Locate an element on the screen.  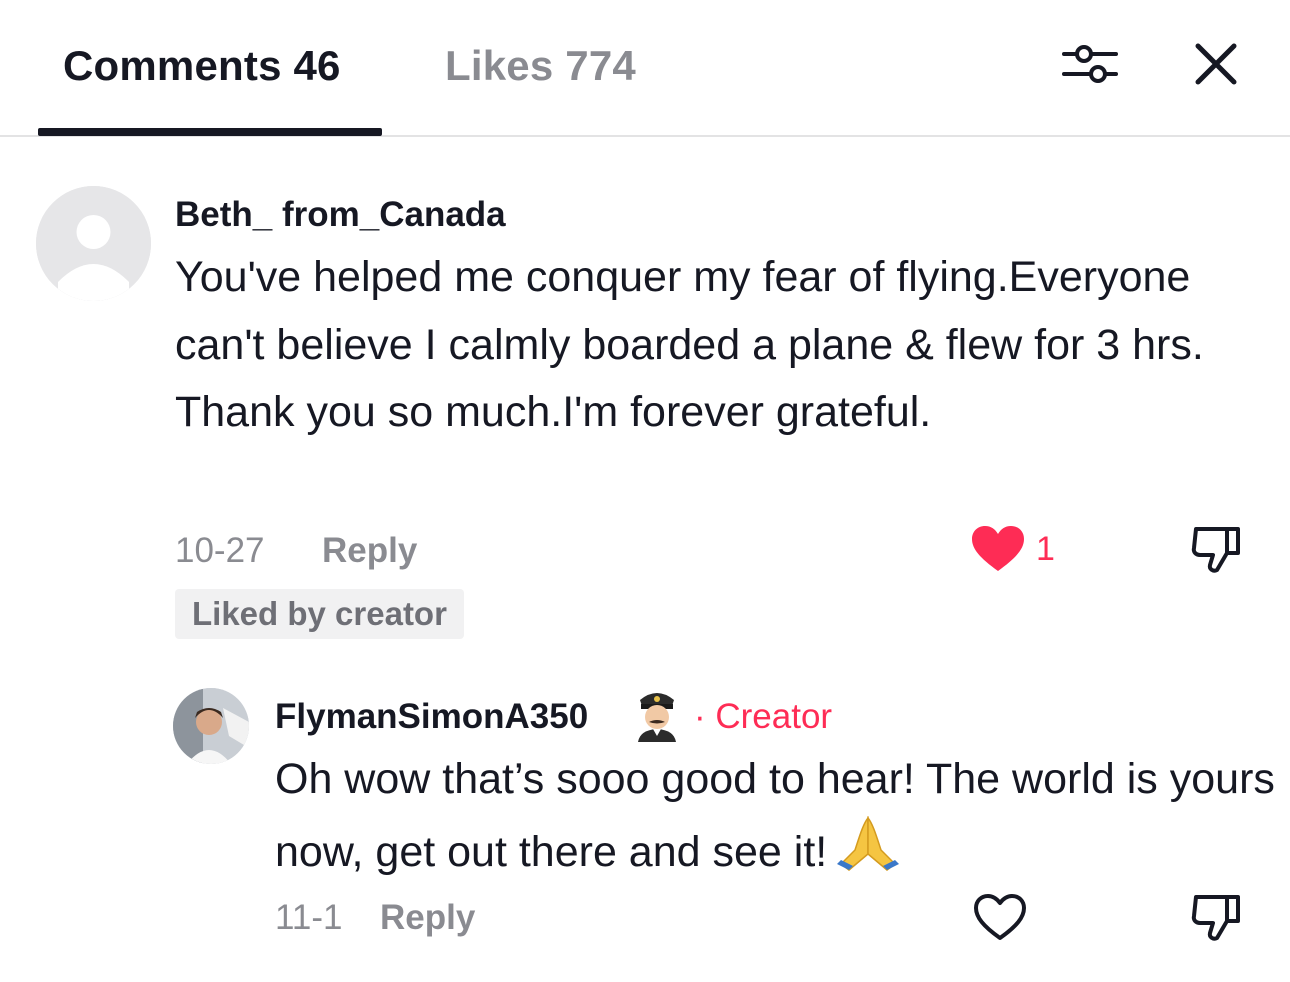
close-icon is located at coordinates (1216, 64).